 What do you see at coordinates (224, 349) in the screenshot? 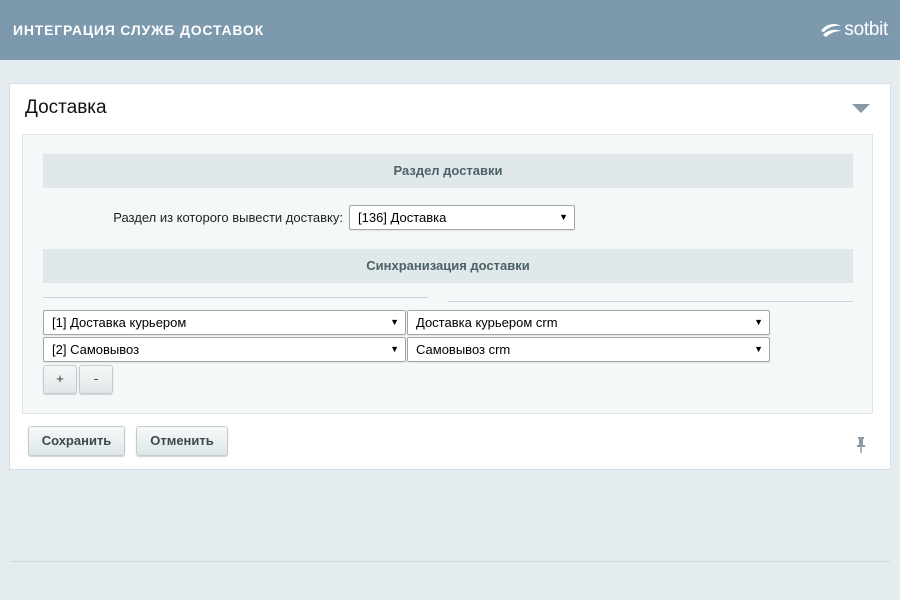
I see `sync-row-2-left-select: [2] Самовывоз ▼` at bounding box center [224, 349].